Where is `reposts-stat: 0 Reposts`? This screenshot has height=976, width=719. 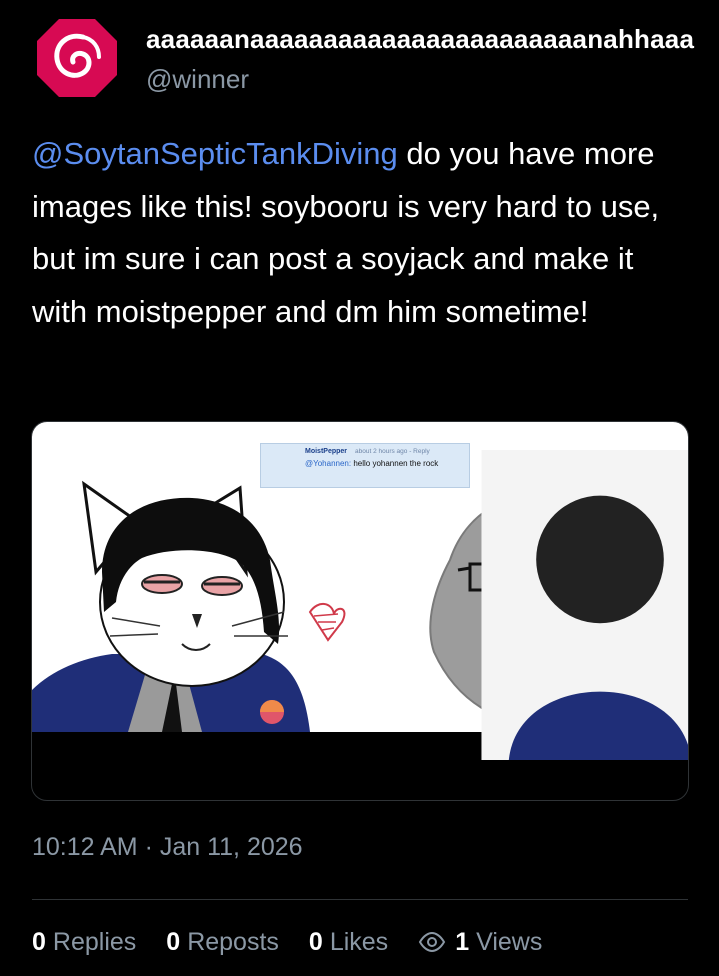 reposts-stat: 0 Reposts is located at coordinates (222, 942).